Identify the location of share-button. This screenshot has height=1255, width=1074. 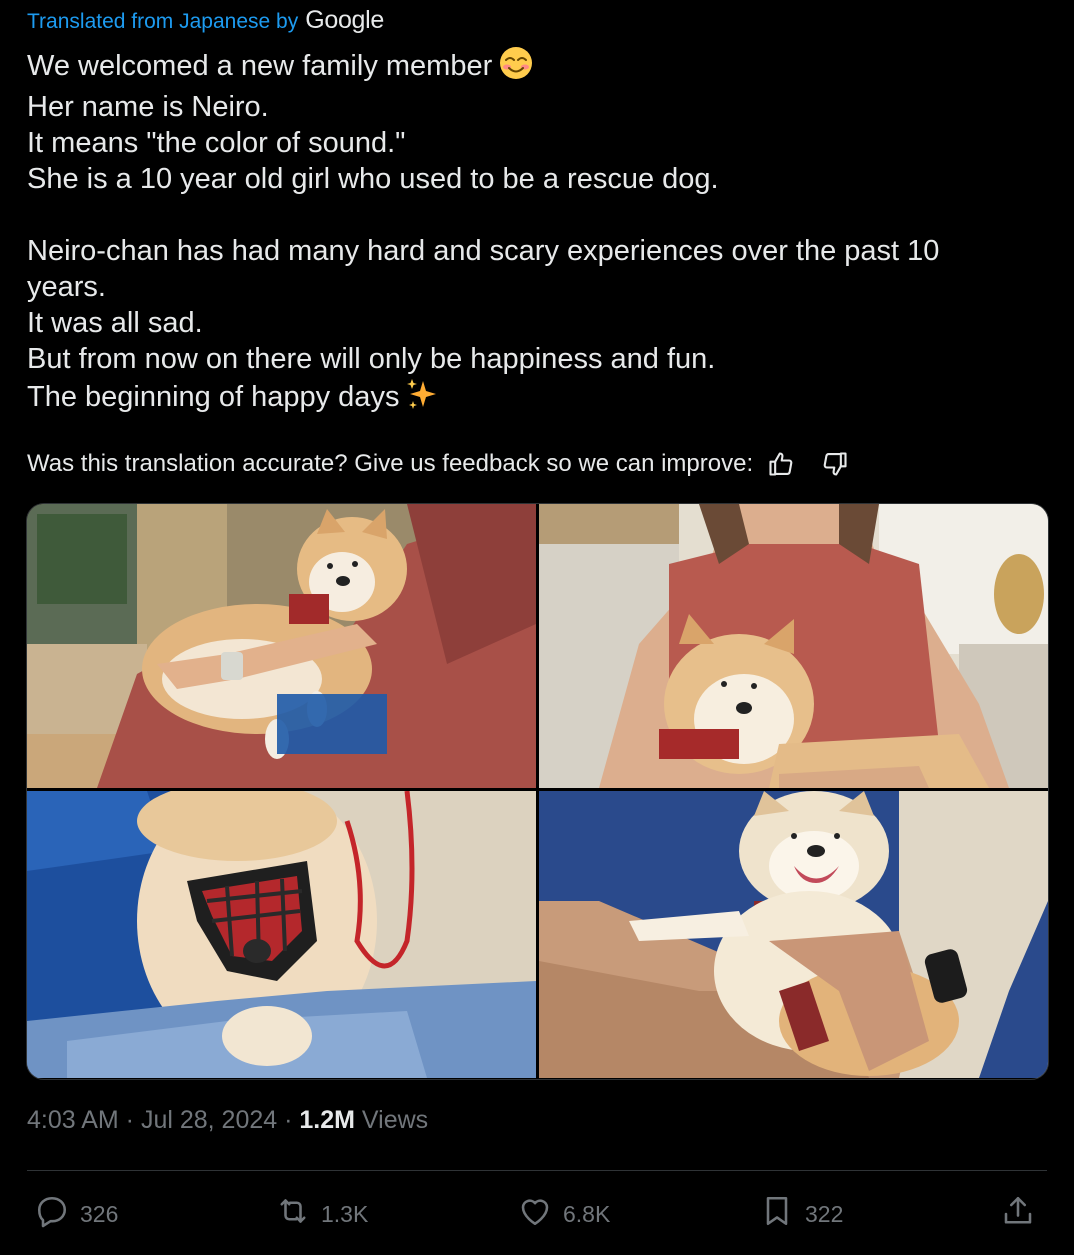
(1018, 1214).